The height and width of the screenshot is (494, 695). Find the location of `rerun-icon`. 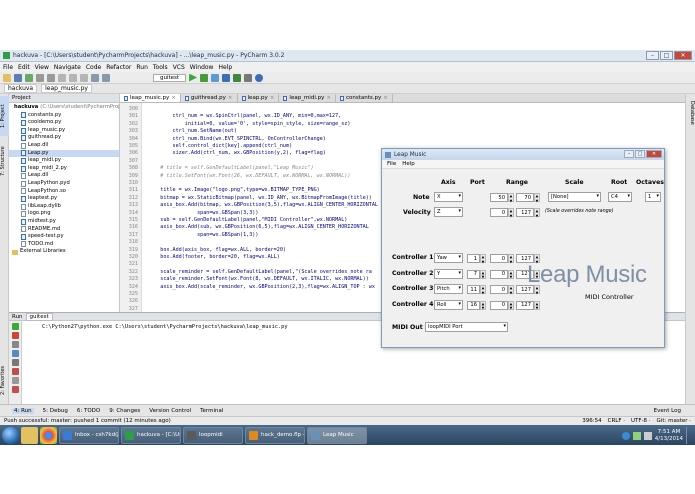

rerun-icon is located at coordinates (15, 326).